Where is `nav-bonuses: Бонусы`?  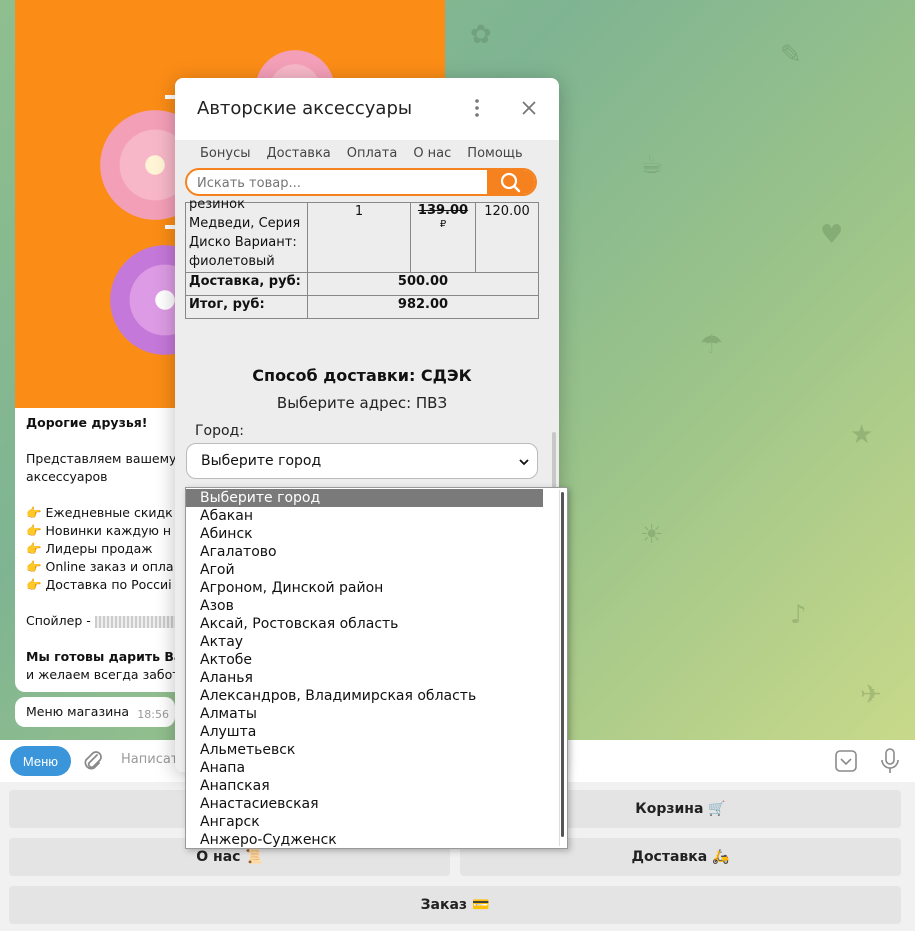 nav-bonuses: Бонусы is located at coordinates (225, 153).